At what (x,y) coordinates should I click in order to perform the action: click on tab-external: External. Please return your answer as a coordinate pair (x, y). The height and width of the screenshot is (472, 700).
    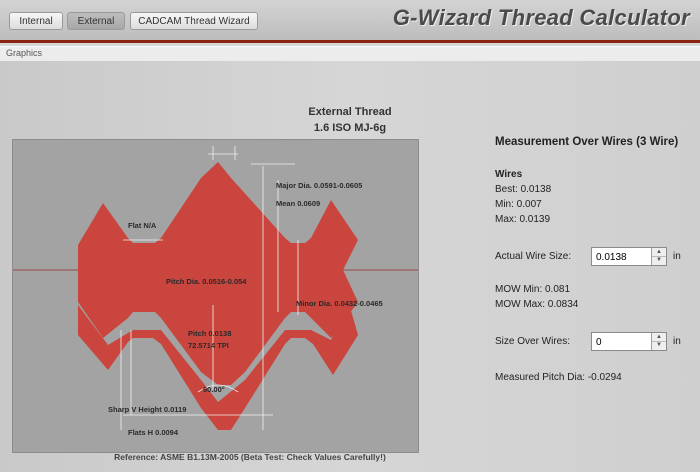
    Looking at the image, I should click on (96, 21).